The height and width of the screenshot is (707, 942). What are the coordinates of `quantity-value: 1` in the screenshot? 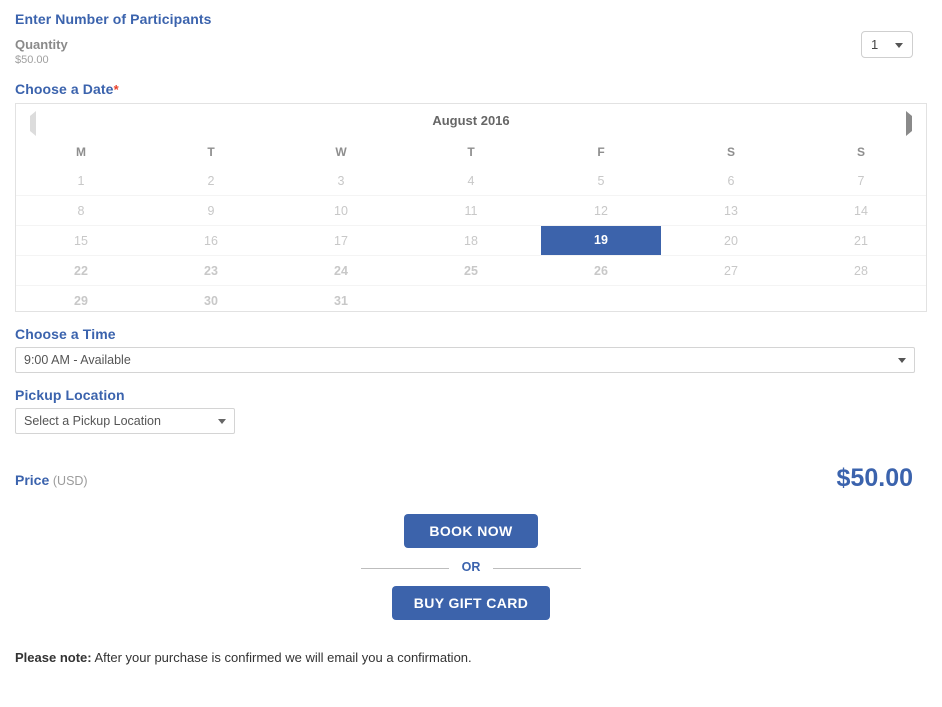 It's located at (875, 44).